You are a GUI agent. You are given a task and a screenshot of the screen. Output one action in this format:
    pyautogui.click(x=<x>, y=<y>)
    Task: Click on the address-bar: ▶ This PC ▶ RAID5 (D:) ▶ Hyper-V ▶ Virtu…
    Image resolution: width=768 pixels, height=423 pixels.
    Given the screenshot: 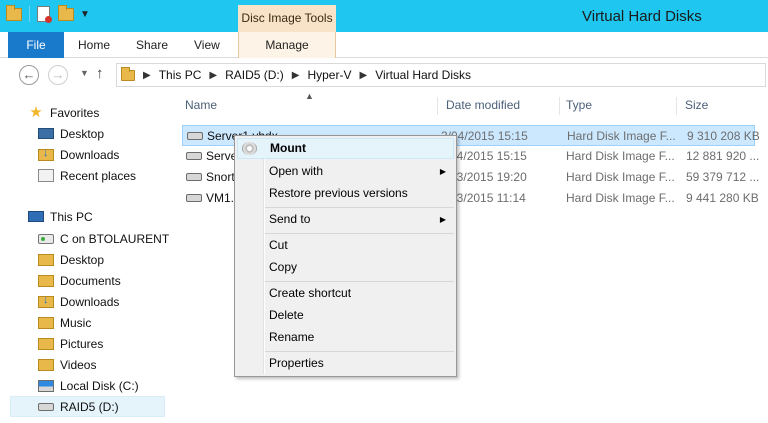 What is the action you would take?
    pyautogui.click(x=441, y=75)
    